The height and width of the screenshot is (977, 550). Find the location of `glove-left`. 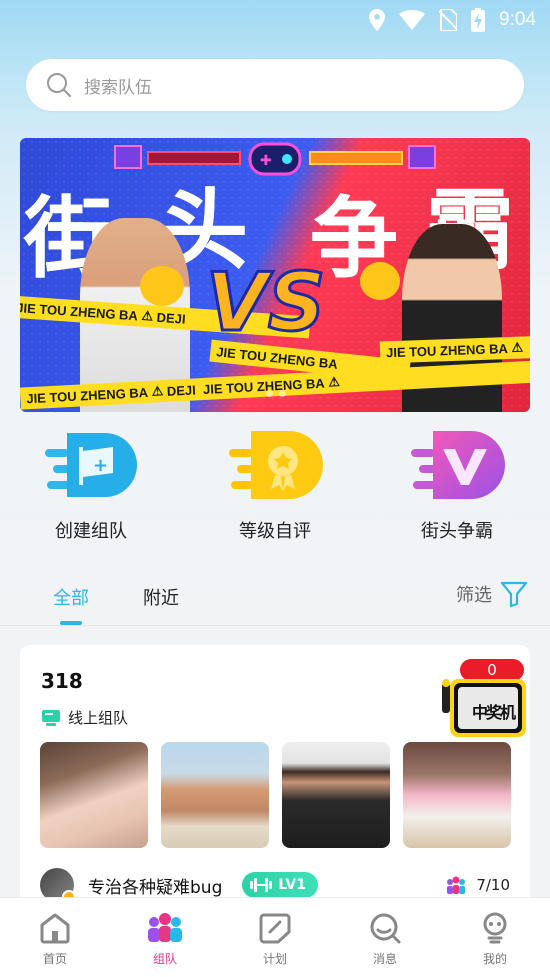

glove-left is located at coordinates (162, 286).